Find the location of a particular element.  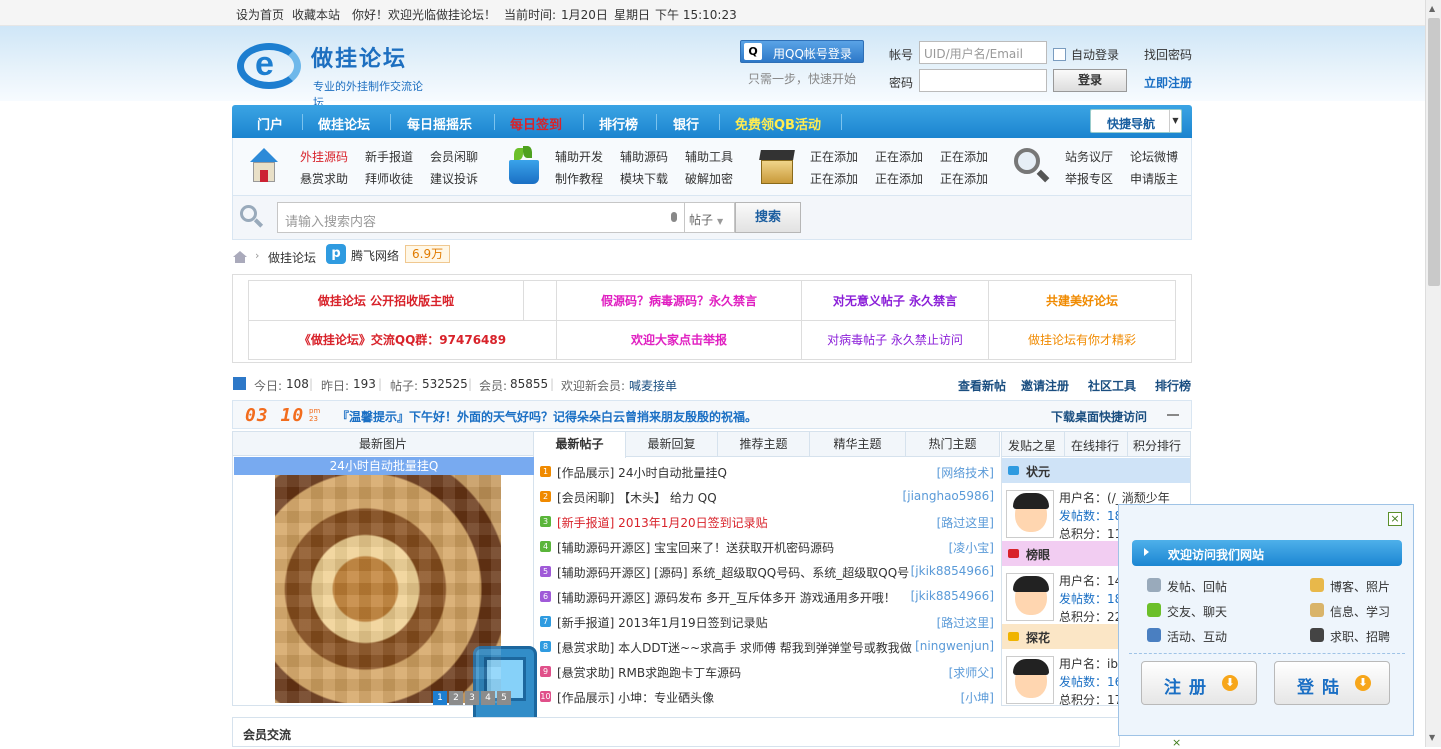

featured-picture is located at coordinates (406, 608).